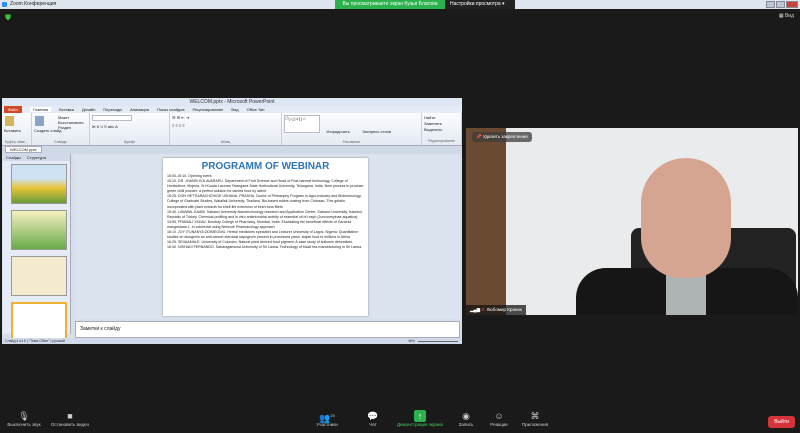 The width and height of the screenshot is (800, 433). Describe the element at coordinates (267, 329) in the screenshot. I see `notes-field: Заметки к слайду` at that location.